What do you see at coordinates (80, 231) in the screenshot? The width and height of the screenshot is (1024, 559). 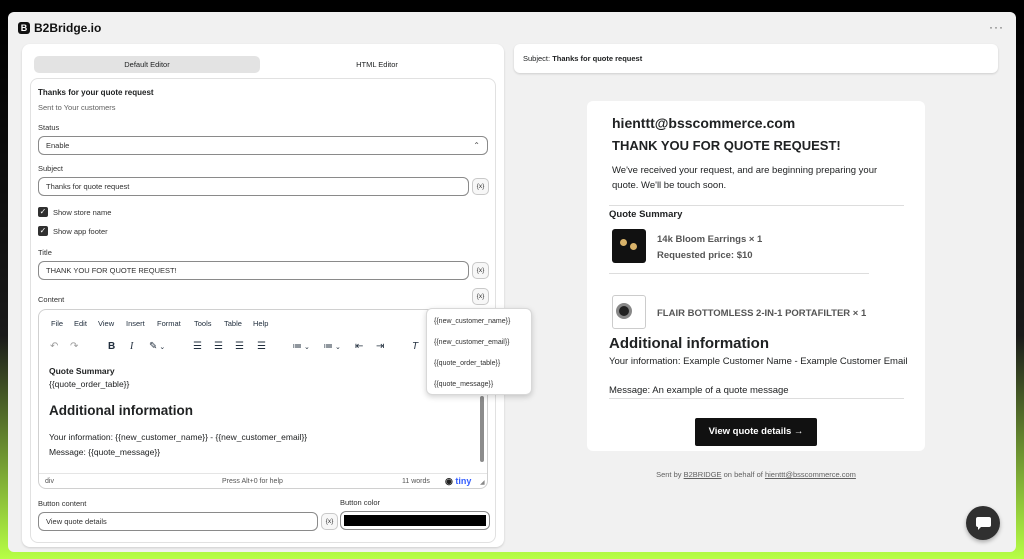 I see `show-app-footer-label: Show app footer` at bounding box center [80, 231].